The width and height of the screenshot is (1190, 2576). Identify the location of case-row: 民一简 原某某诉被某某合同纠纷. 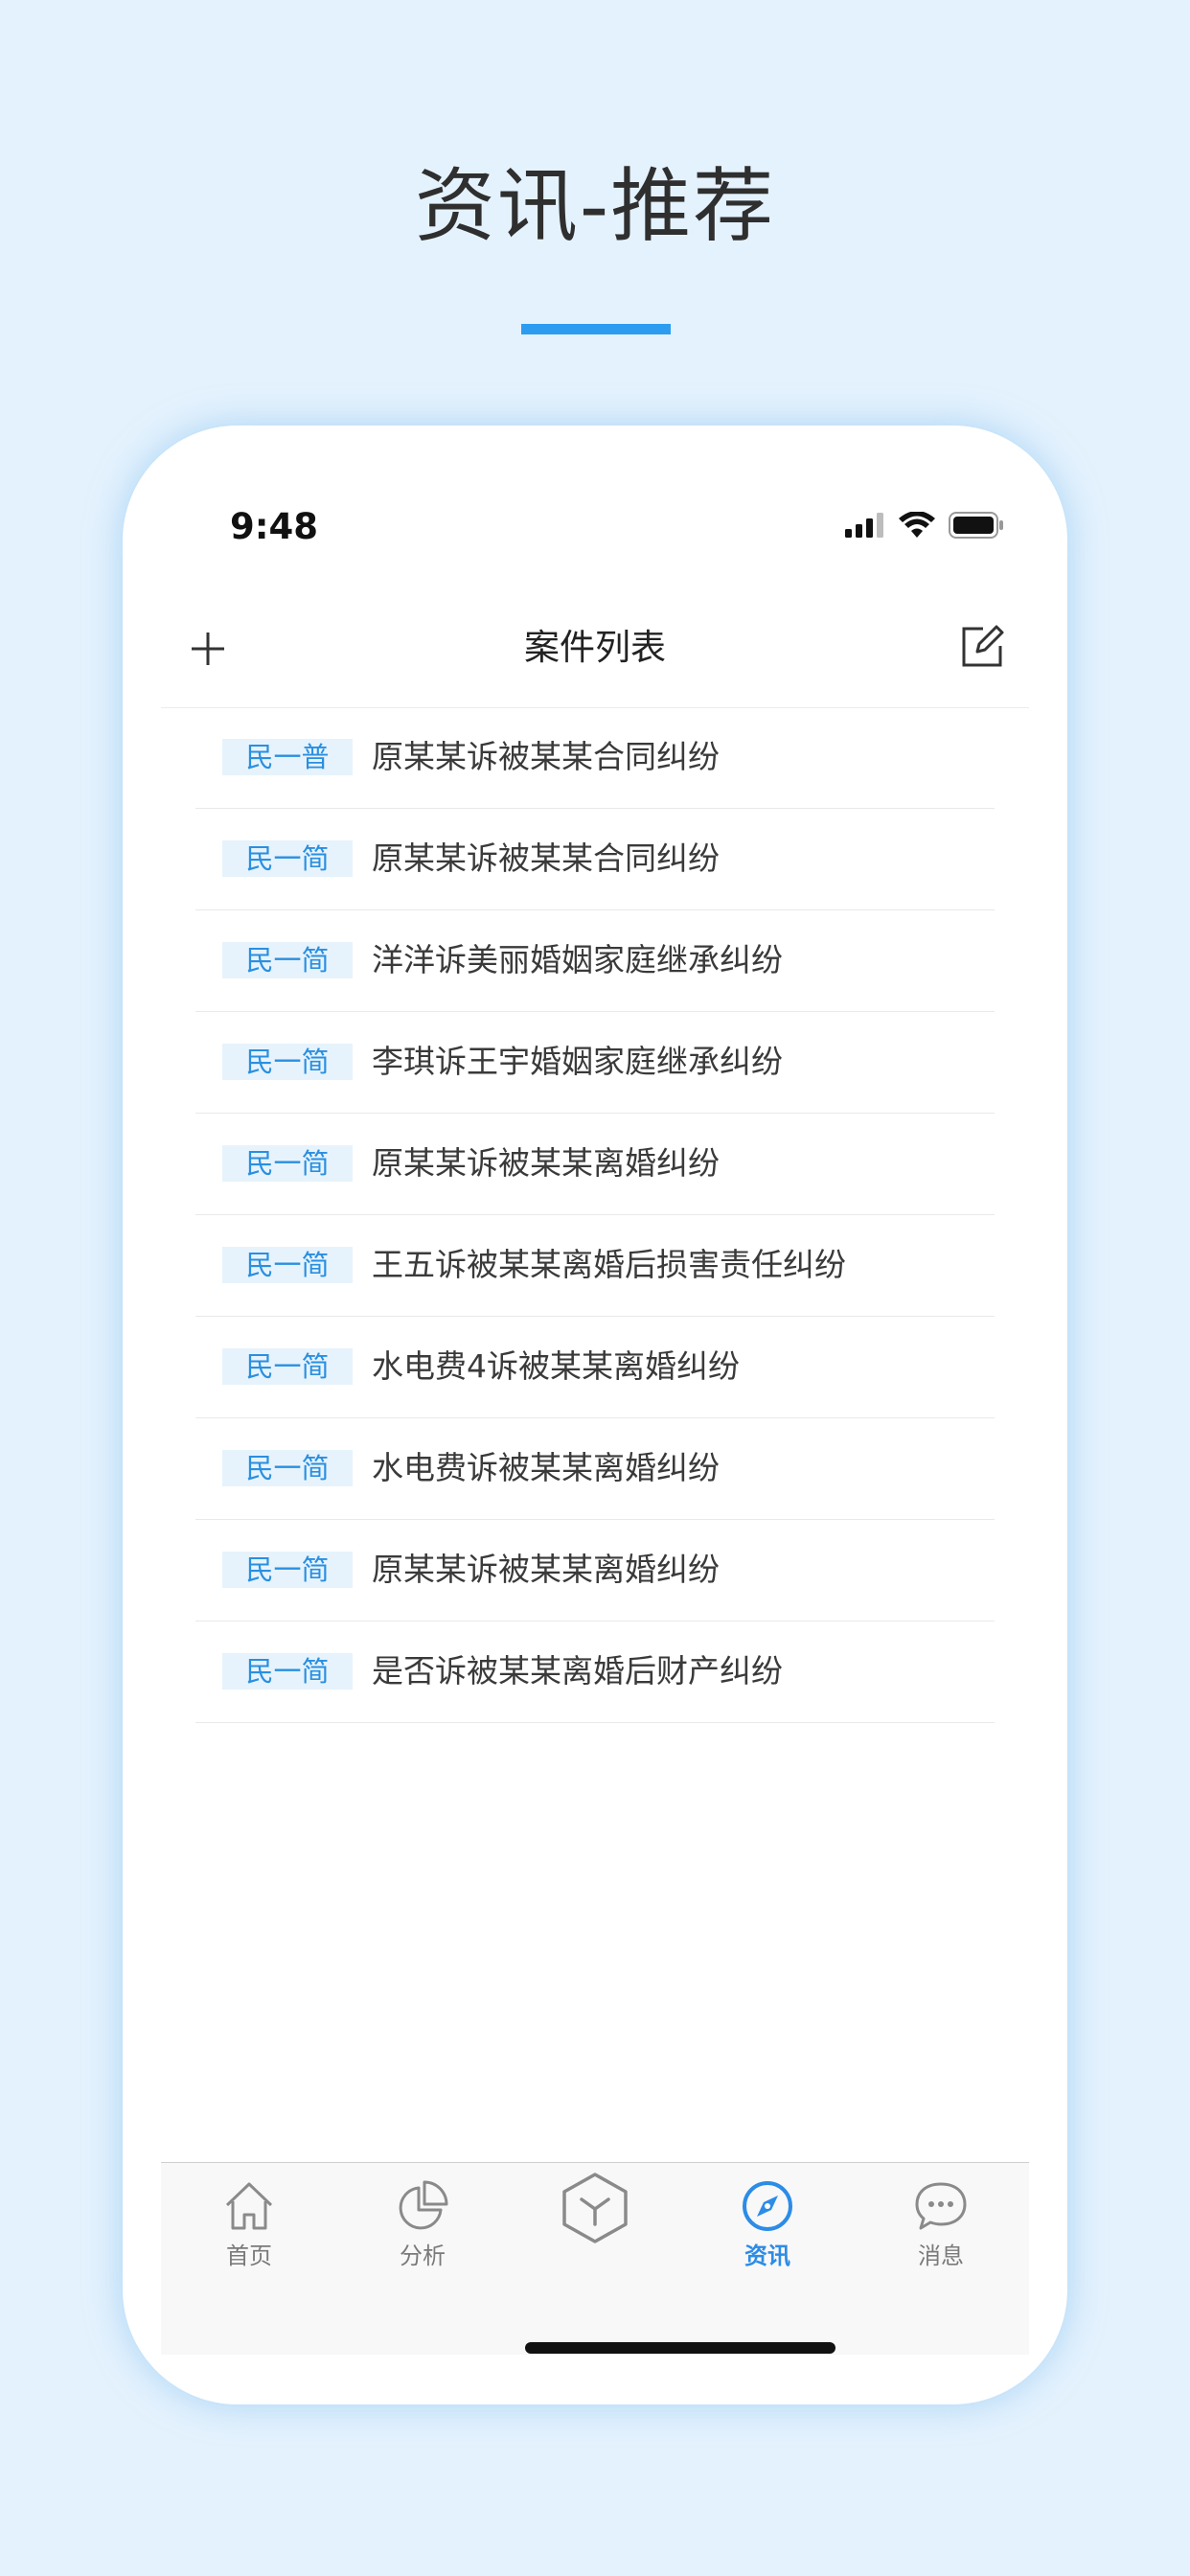
(595, 859).